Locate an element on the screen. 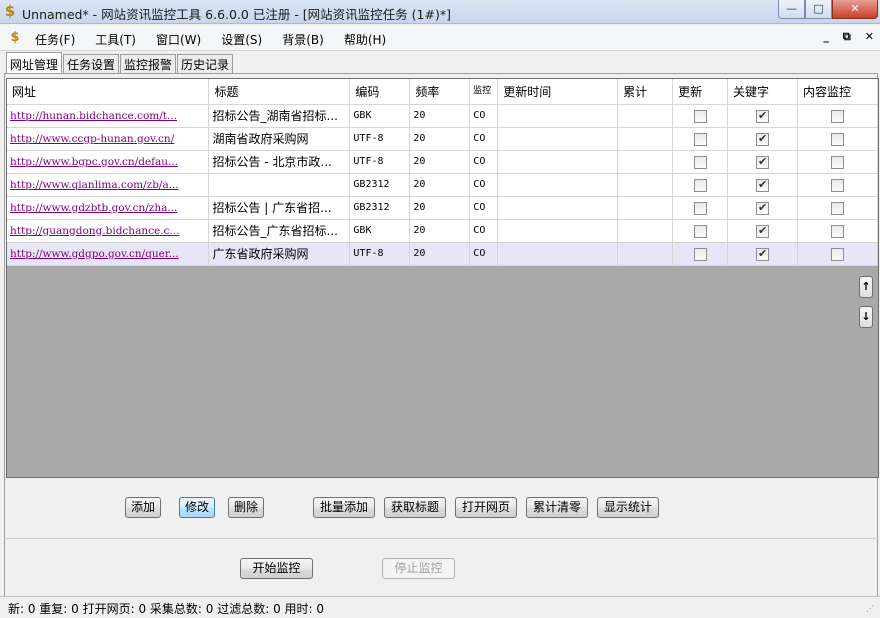  tab-monitor-alarm: 监控报警 is located at coordinates (148, 63).